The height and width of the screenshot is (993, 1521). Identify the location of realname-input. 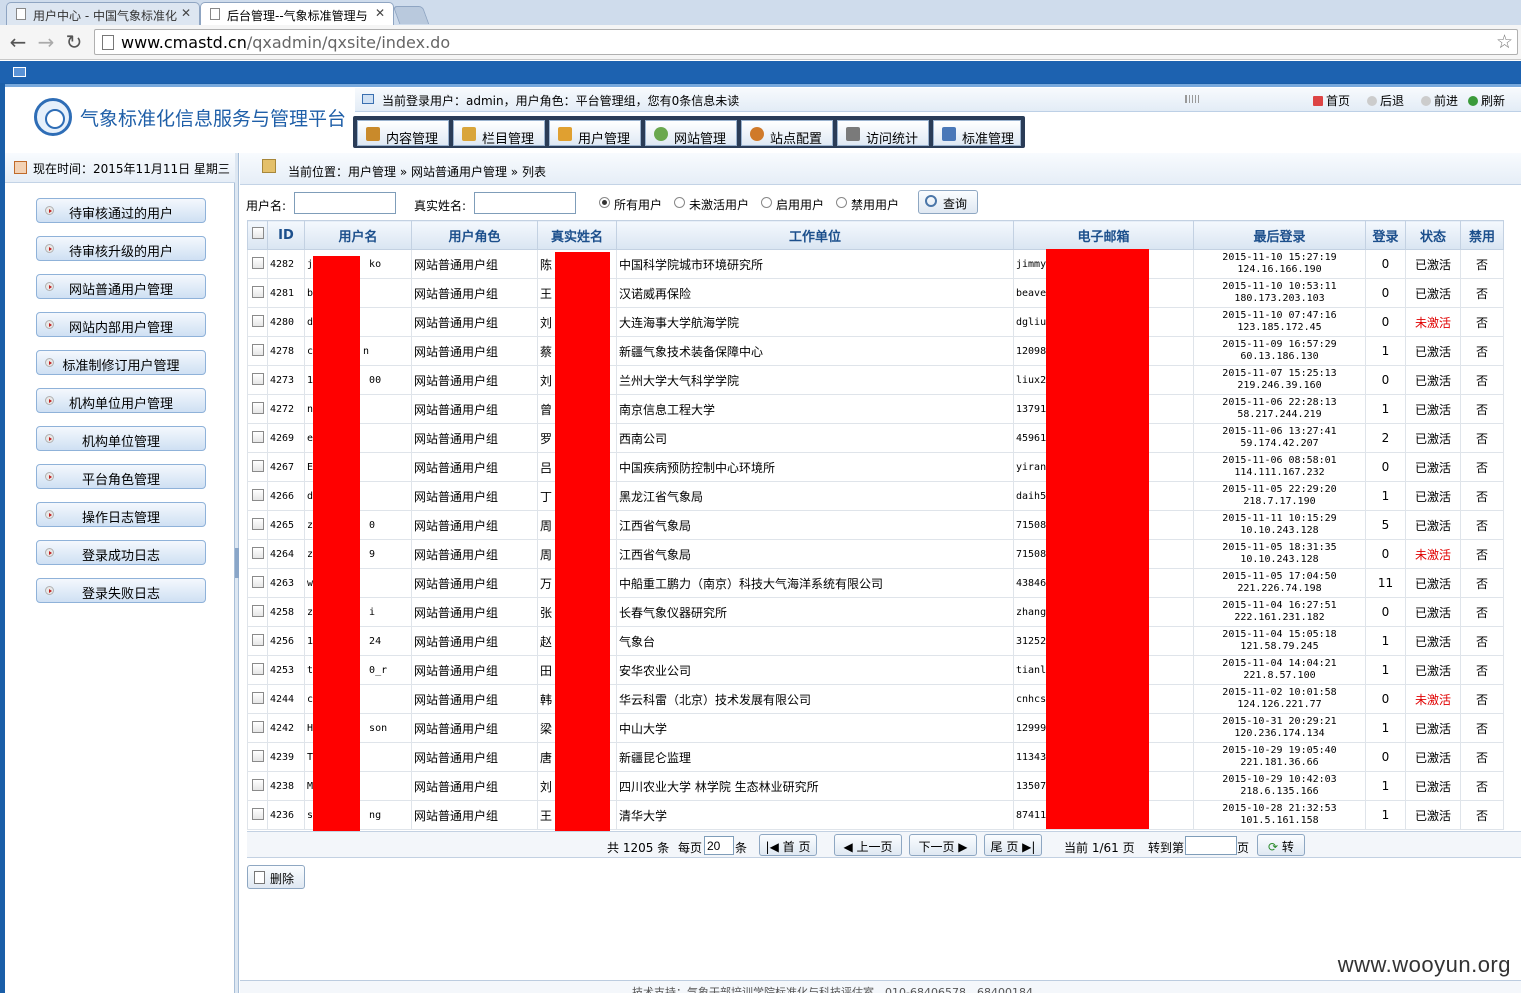
(525, 203).